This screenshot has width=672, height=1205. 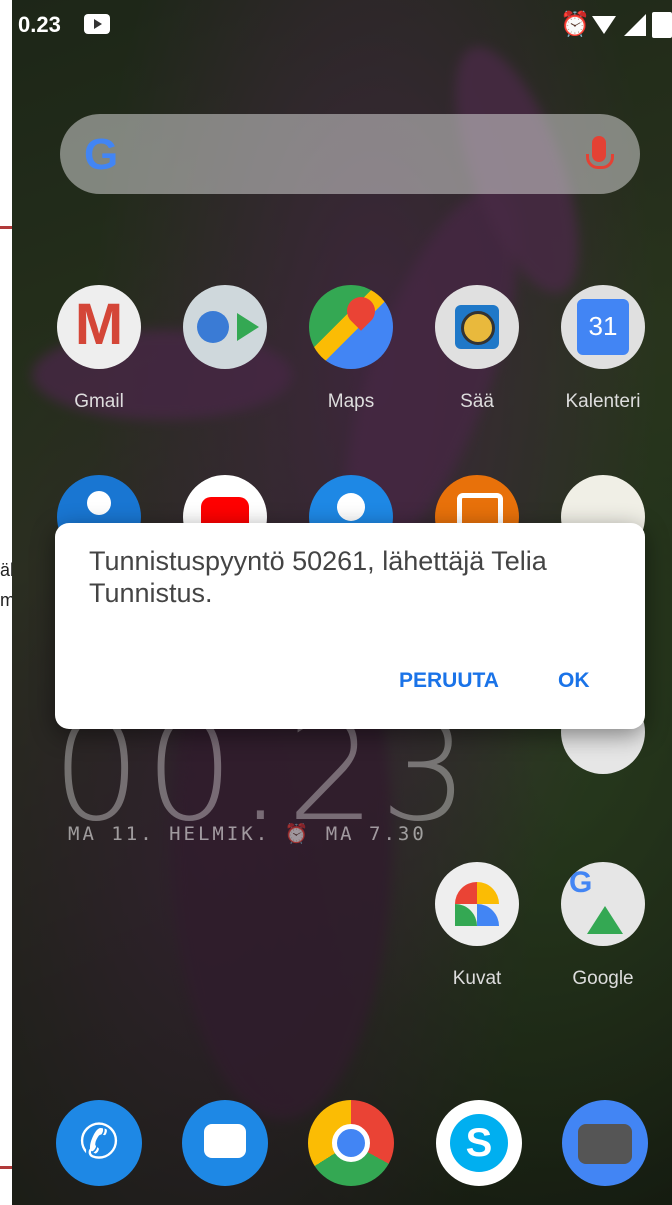 What do you see at coordinates (477, 327) in the screenshot?
I see `weather-icon` at bounding box center [477, 327].